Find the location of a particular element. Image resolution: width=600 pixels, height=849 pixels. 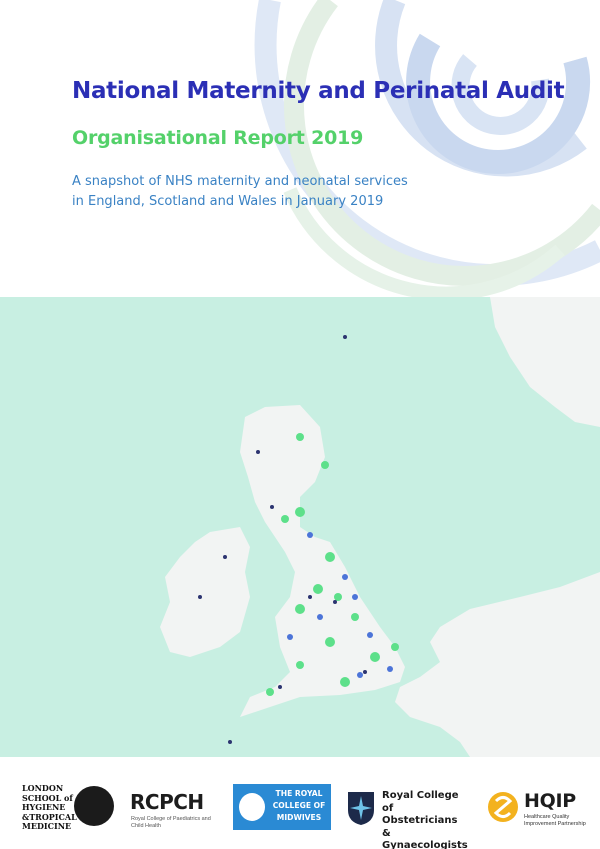

hqip-name: HQIP is located at coordinates (550, 801).